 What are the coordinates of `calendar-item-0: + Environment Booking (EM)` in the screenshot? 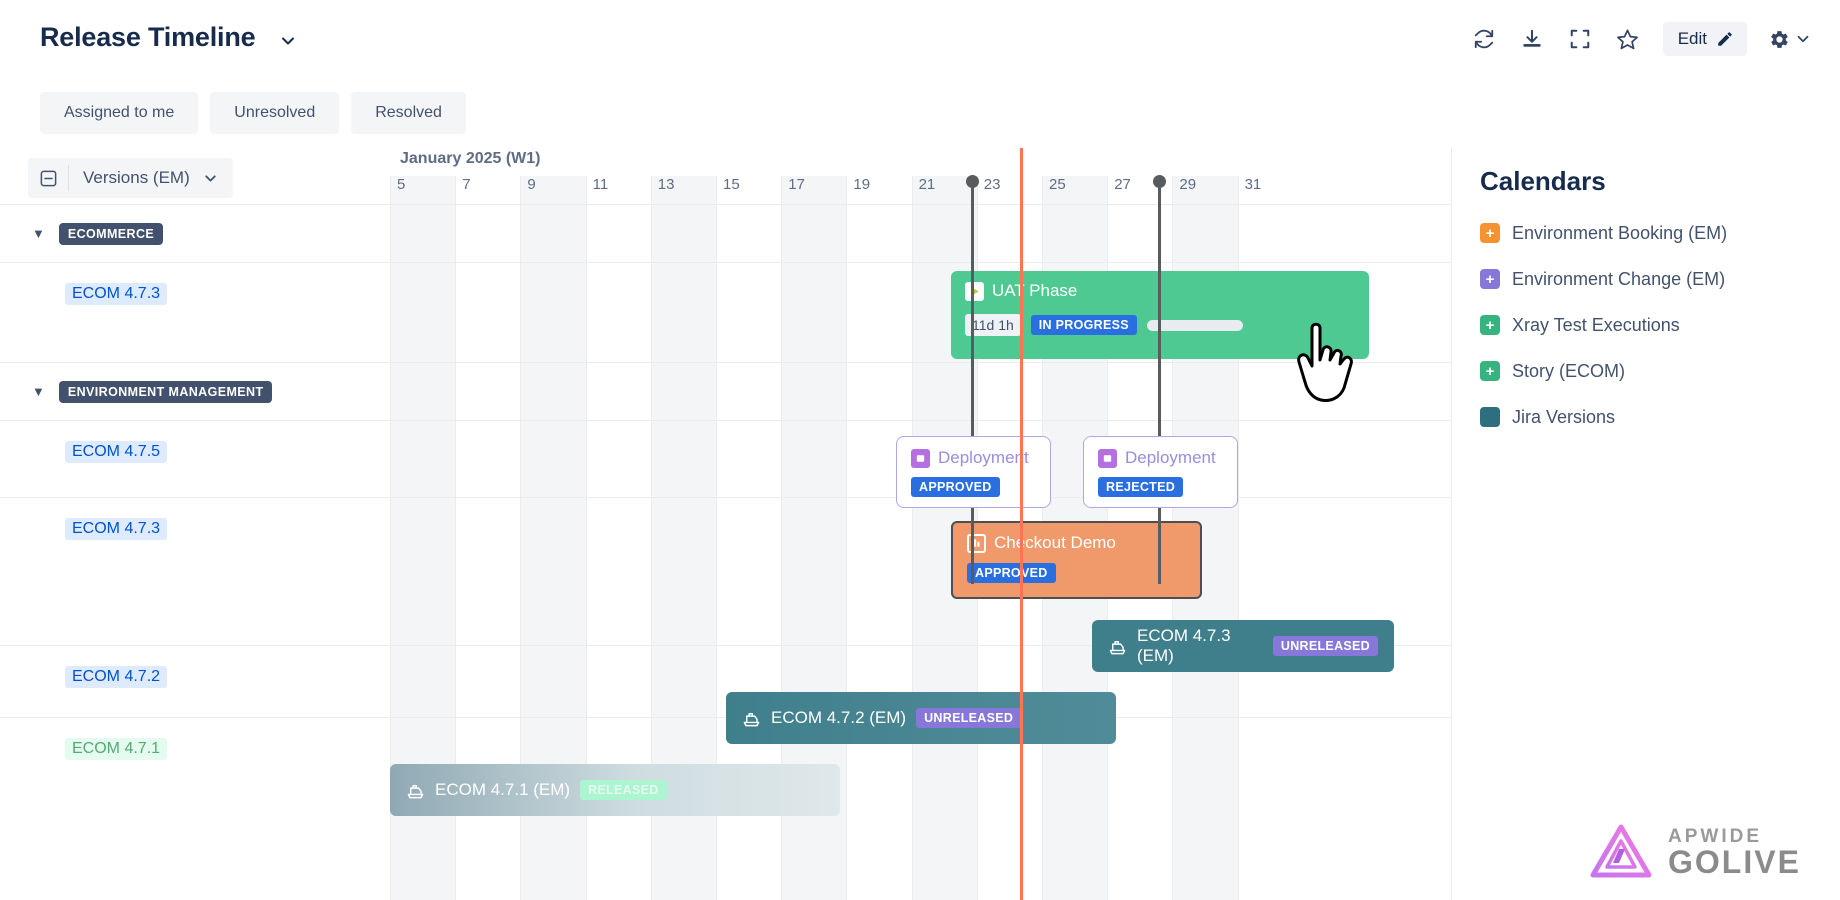 It's located at (1650, 233).